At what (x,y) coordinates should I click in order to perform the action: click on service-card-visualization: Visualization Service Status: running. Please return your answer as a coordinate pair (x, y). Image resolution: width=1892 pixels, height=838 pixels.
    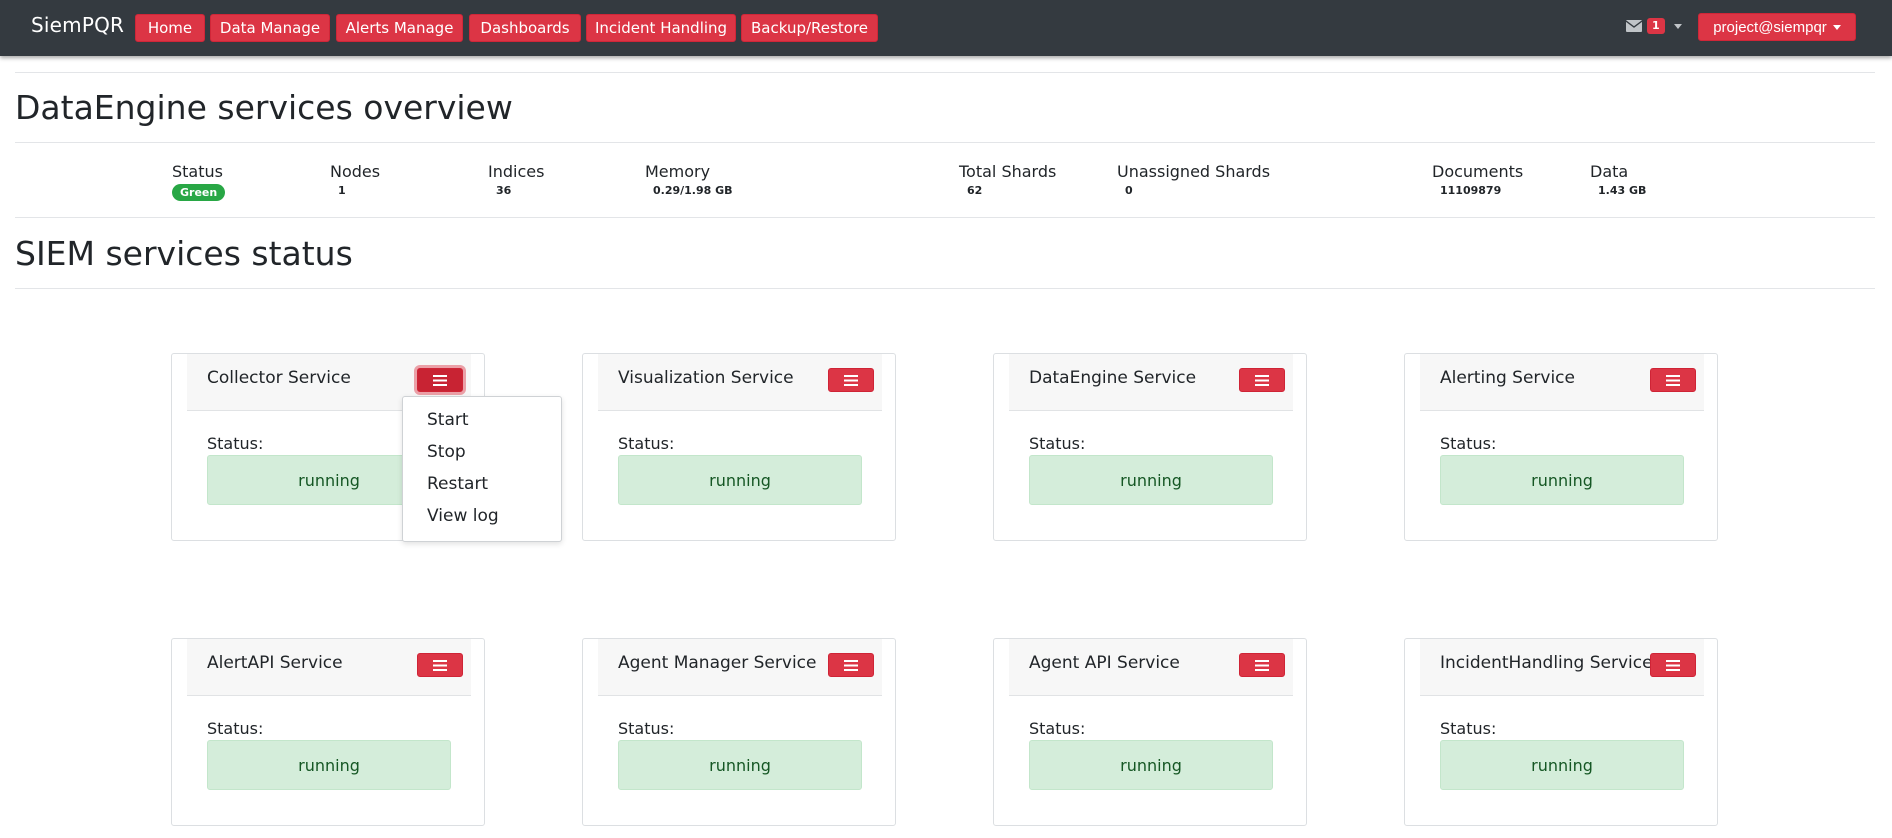
    Looking at the image, I should click on (739, 447).